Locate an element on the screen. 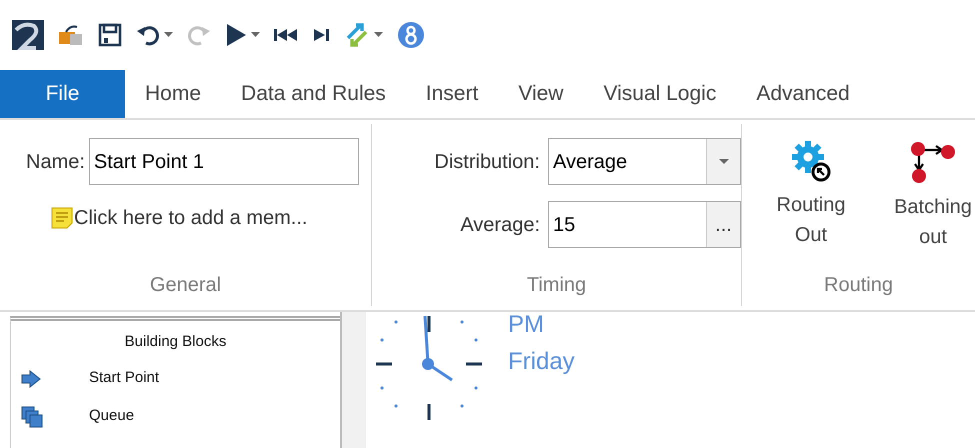 The image size is (975, 448). block-item: Queue is located at coordinates (175, 417).